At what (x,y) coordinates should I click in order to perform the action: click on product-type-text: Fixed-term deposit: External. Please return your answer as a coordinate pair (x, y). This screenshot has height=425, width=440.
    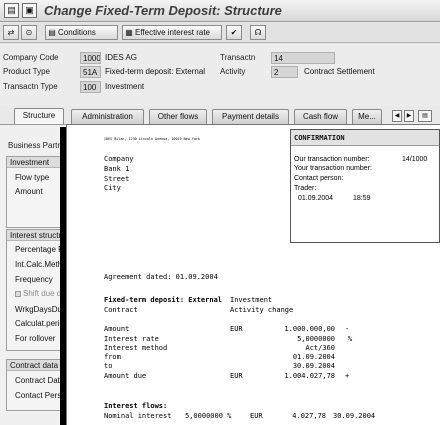
    Looking at the image, I should click on (155, 71).